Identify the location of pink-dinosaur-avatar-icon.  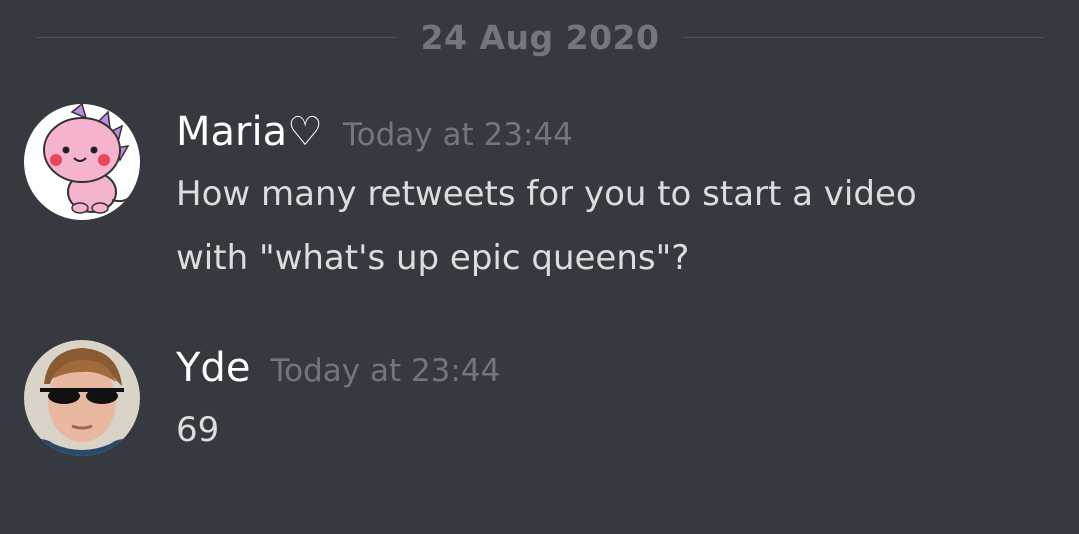
(82, 162).